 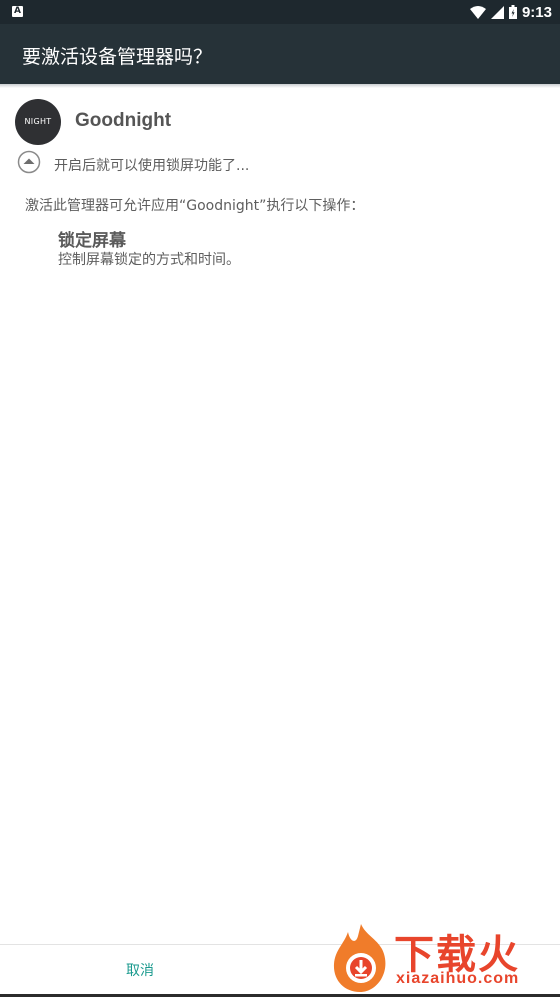 What do you see at coordinates (458, 978) in the screenshot?
I see `watermark-url: xiazaihuo.com` at bounding box center [458, 978].